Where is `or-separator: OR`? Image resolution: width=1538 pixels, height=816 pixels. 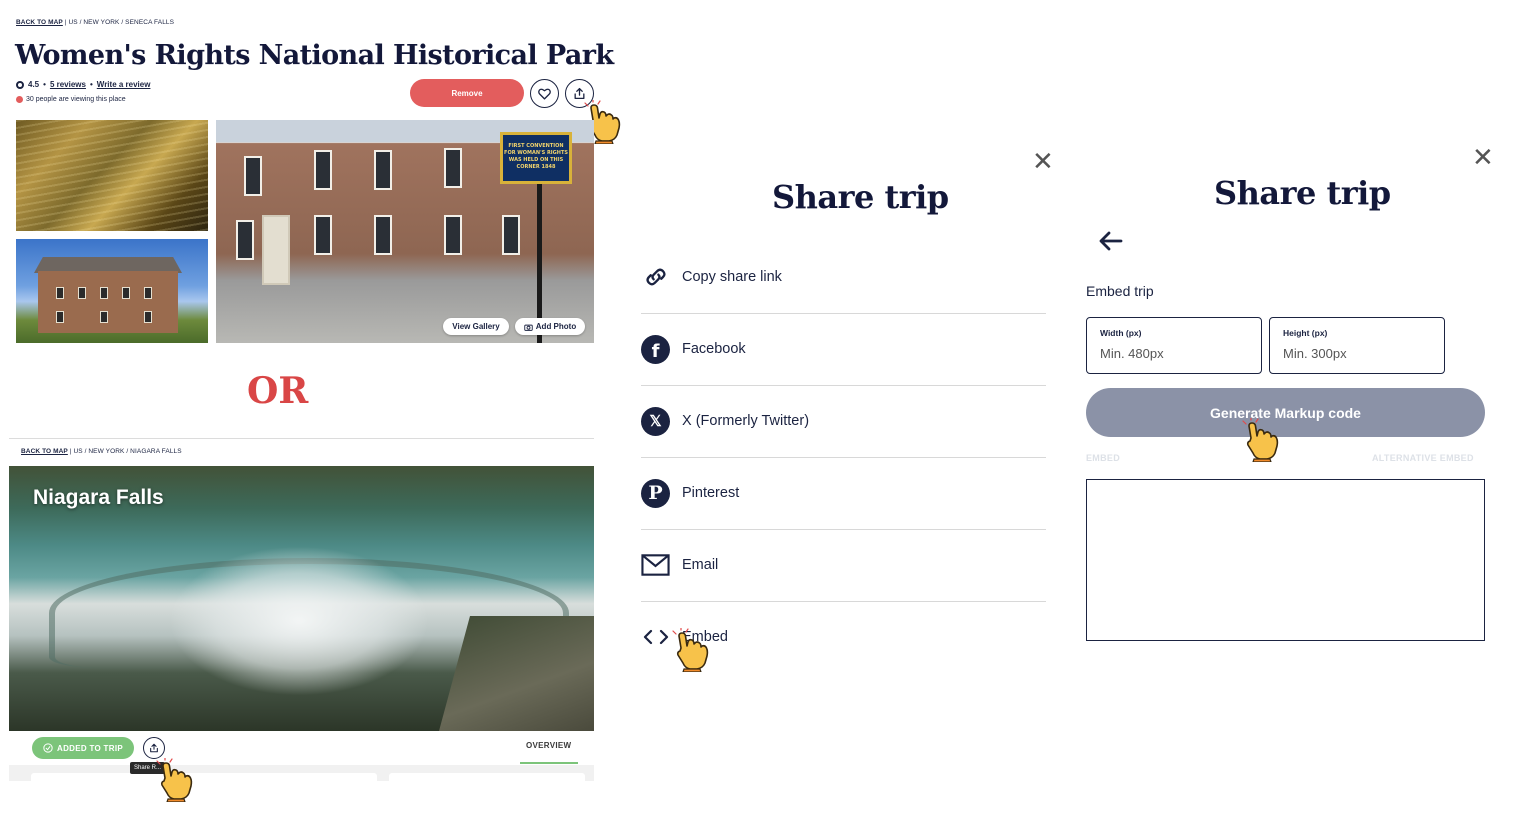 or-separator: OR is located at coordinates (278, 391).